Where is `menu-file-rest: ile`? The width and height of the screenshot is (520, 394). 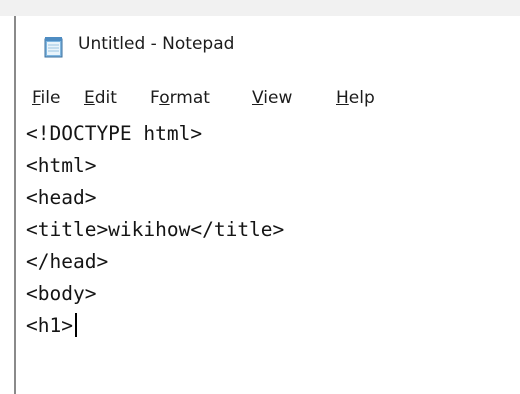 menu-file-rest: ile is located at coordinates (50, 98).